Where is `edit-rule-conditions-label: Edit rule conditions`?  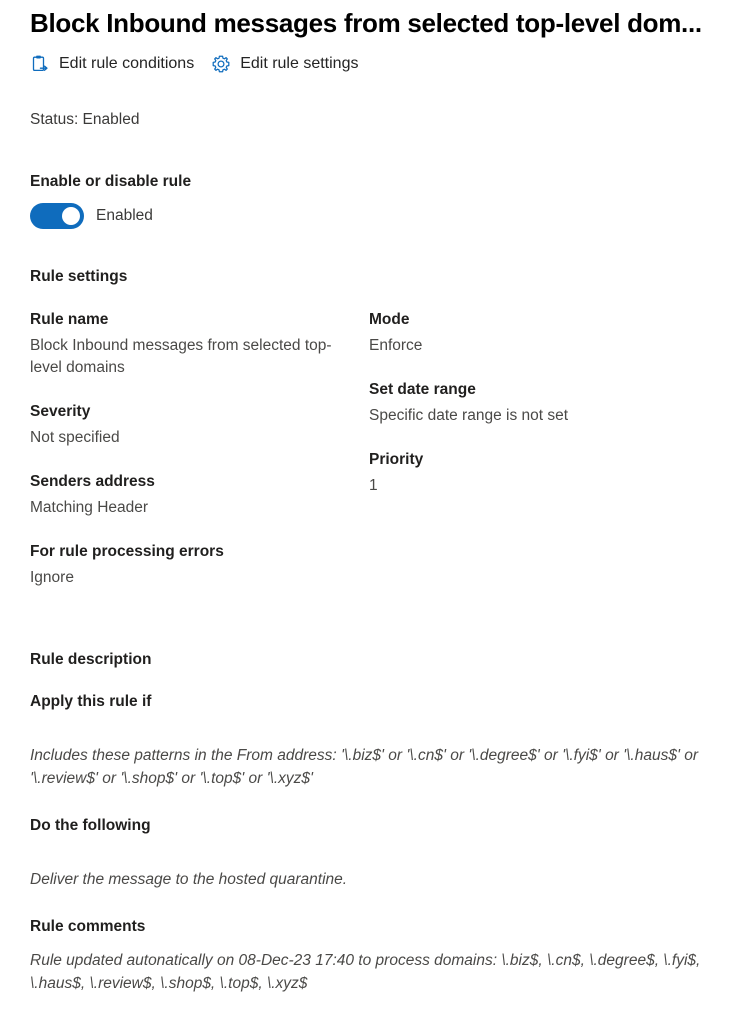 edit-rule-conditions-label: Edit rule conditions is located at coordinates (127, 63).